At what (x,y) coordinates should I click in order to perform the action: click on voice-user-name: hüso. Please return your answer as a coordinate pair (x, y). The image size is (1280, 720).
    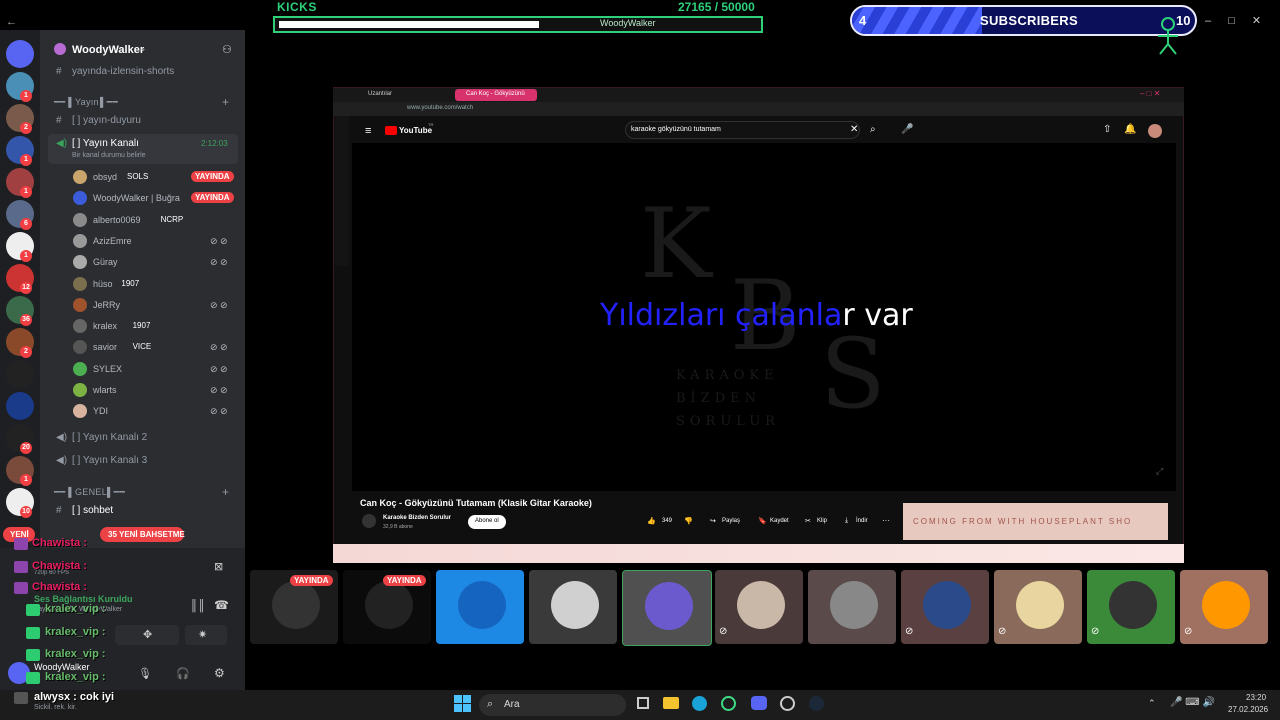
    Looking at the image, I should click on (103, 284).